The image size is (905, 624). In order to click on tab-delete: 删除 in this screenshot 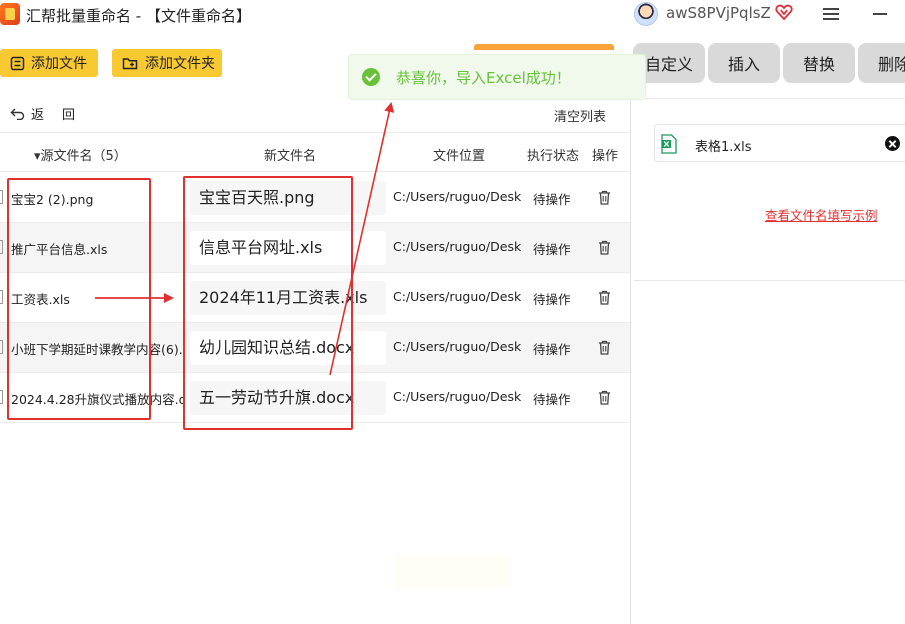, I will do `click(881, 63)`.